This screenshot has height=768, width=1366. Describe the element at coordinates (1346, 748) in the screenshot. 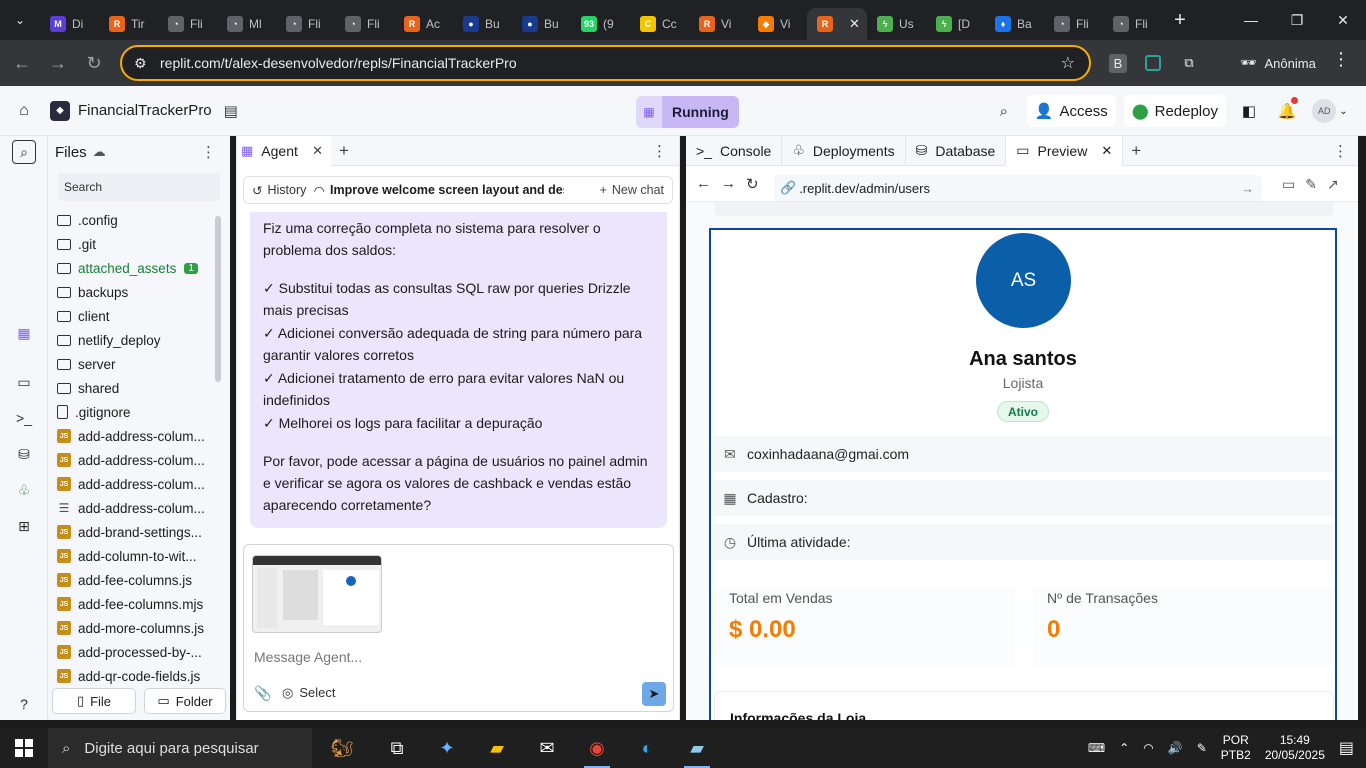

I see `notification-center-icon: ▤` at that location.